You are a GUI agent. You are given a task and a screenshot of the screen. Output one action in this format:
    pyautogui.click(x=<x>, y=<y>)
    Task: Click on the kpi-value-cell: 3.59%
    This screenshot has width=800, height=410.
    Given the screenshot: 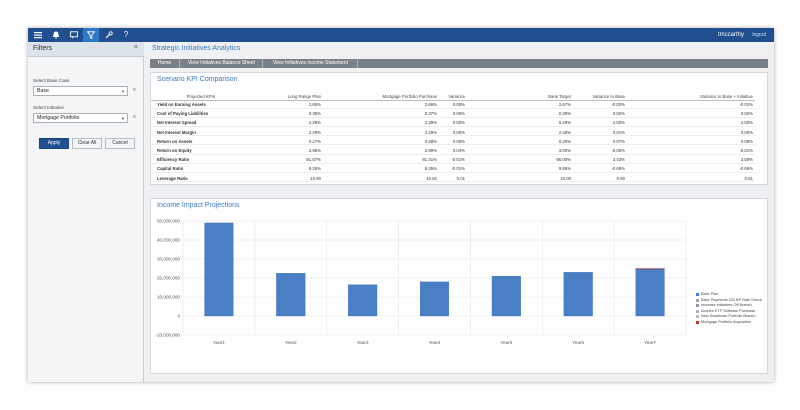 What is the action you would take?
    pyautogui.click(x=746, y=160)
    